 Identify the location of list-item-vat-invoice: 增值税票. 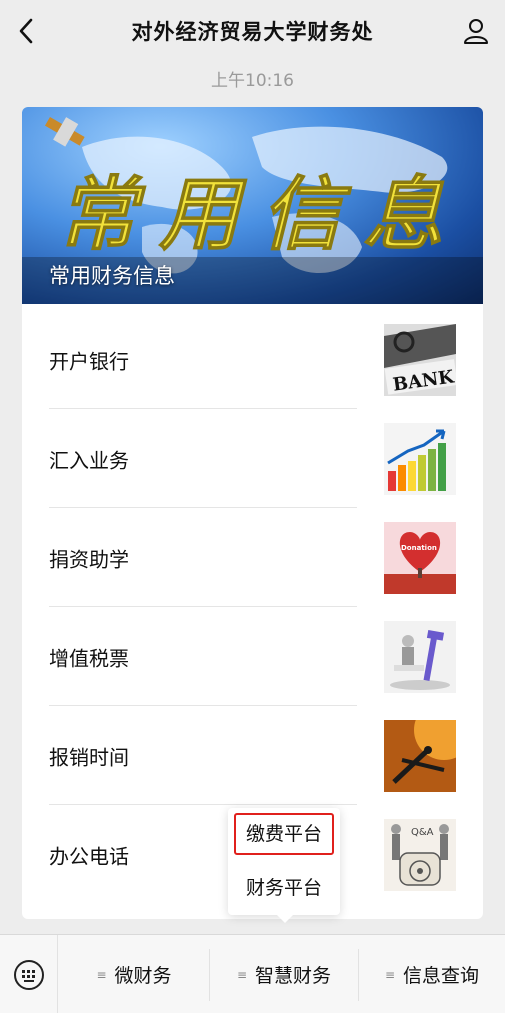
(252, 656).